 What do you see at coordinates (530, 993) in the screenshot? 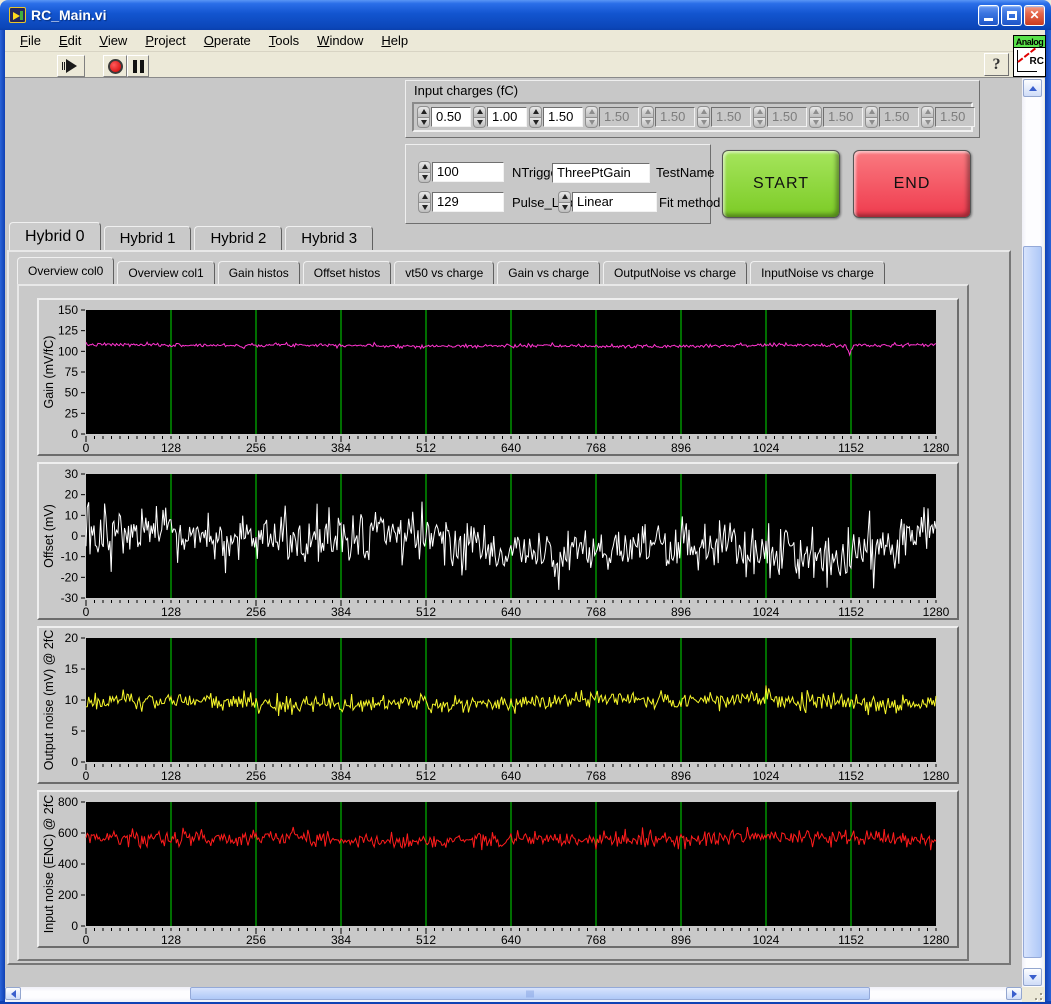
I see `horizontal-scroll-thumb` at bounding box center [530, 993].